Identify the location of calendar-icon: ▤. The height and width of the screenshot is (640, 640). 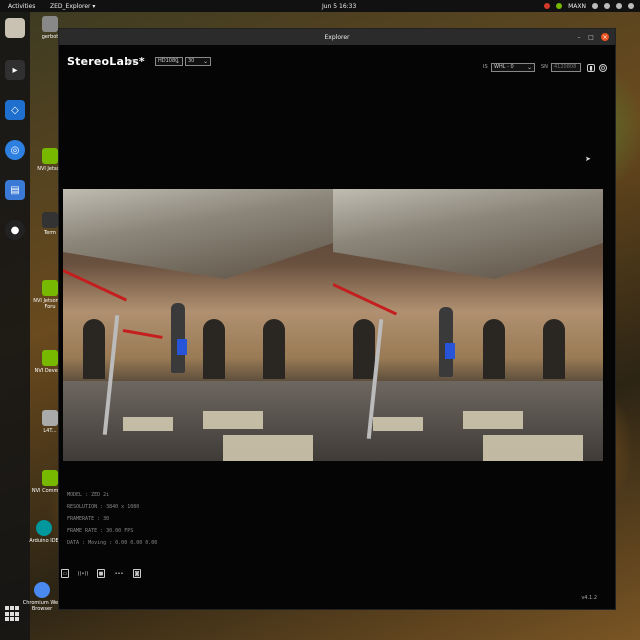
(15, 190).